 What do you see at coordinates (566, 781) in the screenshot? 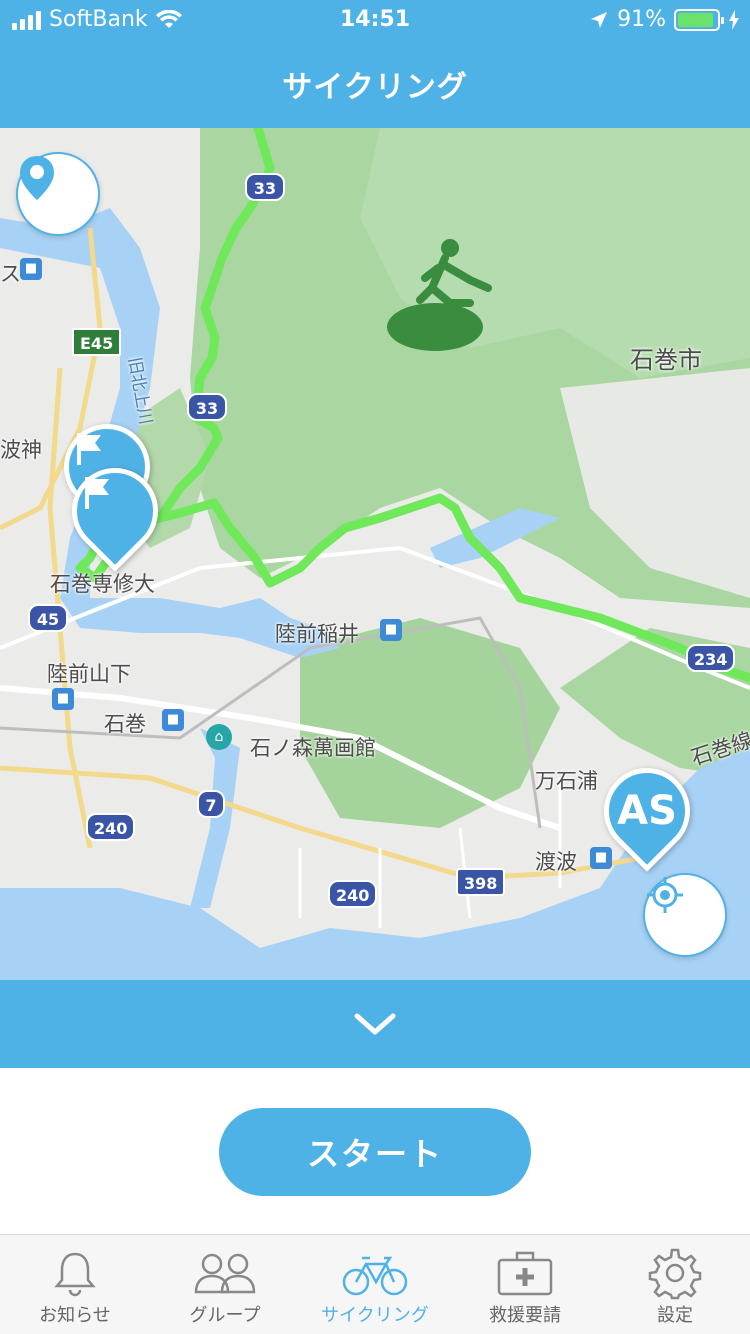
I see `map-label-mangokuura: 万石浦` at bounding box center [566, 781].